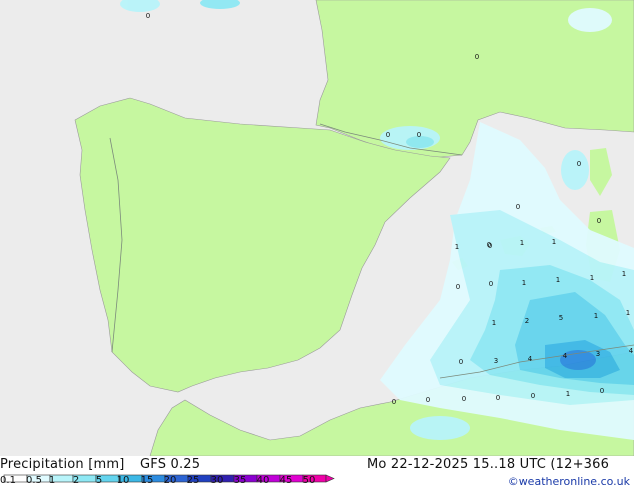 Image resolution: width=634 pixels, height=490 pixels. What do you see at coordinates (309, 480) in the screenshot?
I see `scale-tick: 50` at bounding box center [309, 480].